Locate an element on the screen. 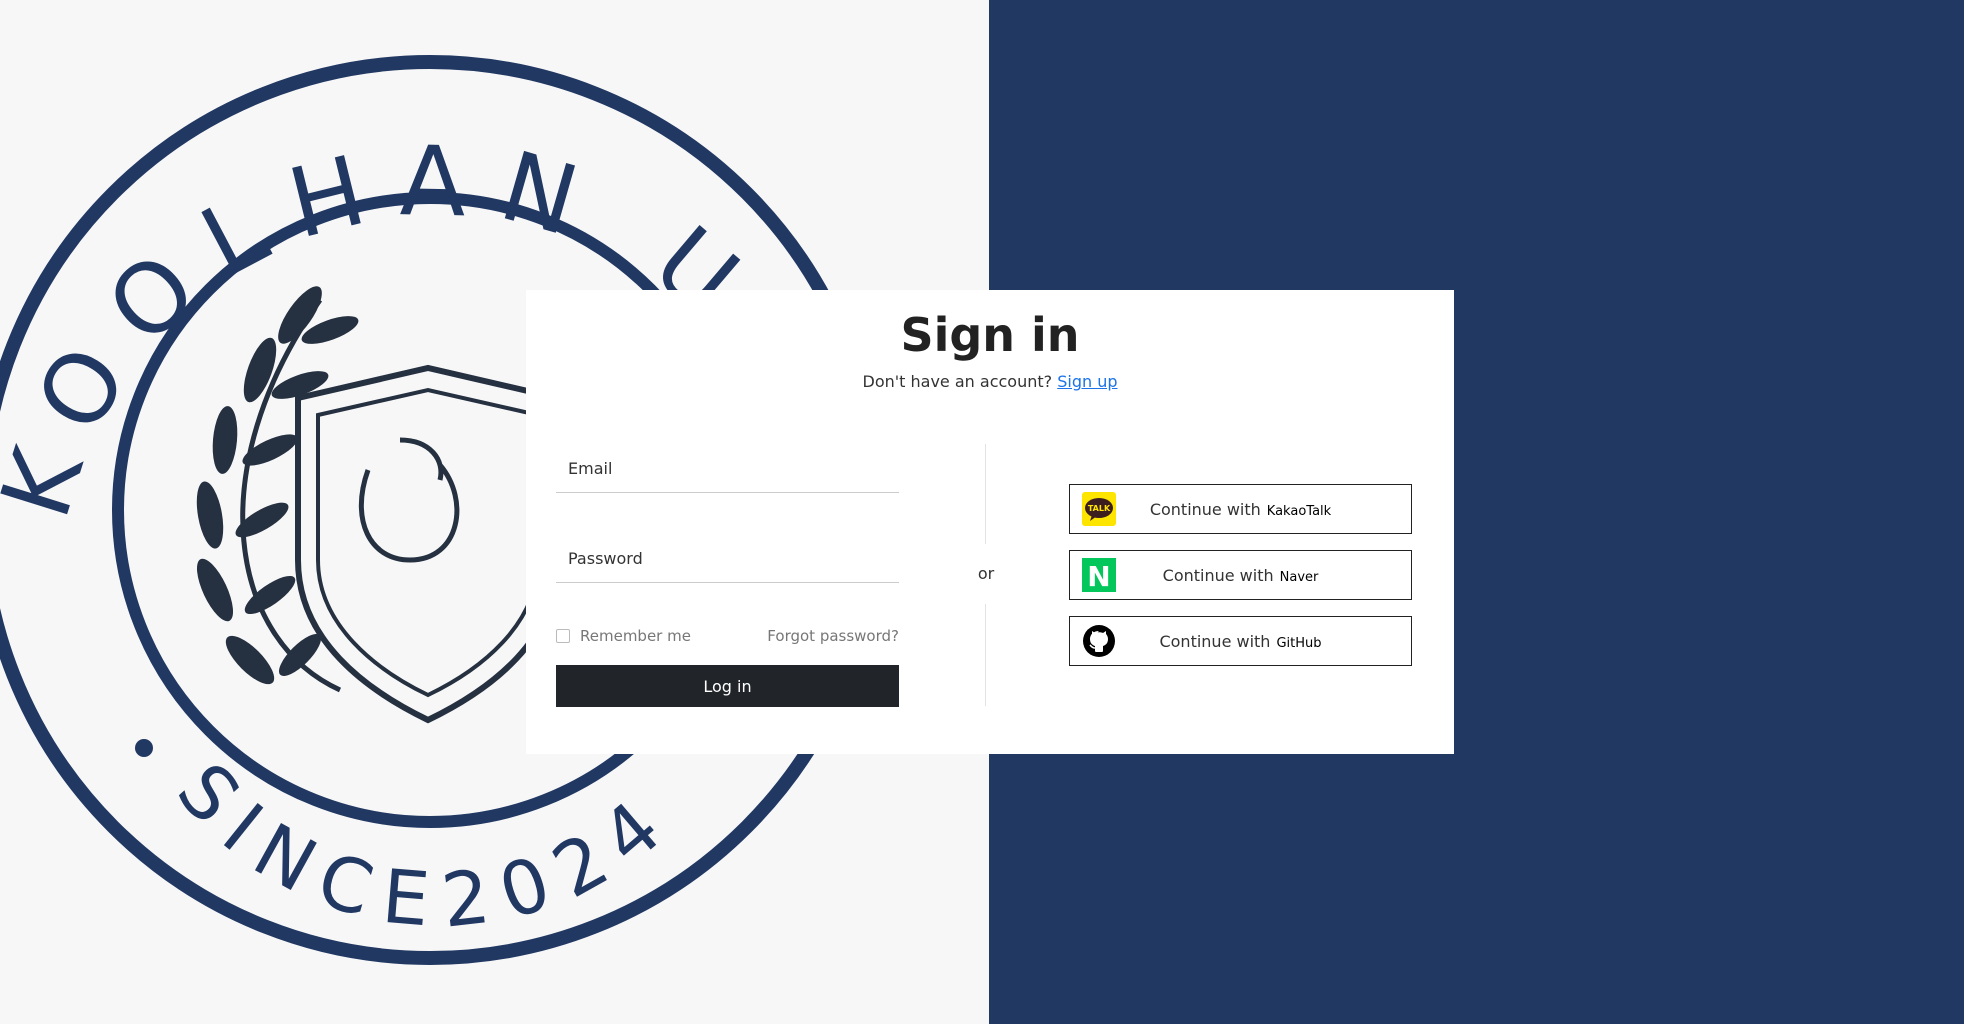 Image resolution: width=1964 pixels, height=1024 pixels. naver-login-button: N Continue with Naver is located at coordinates (1240, 575).